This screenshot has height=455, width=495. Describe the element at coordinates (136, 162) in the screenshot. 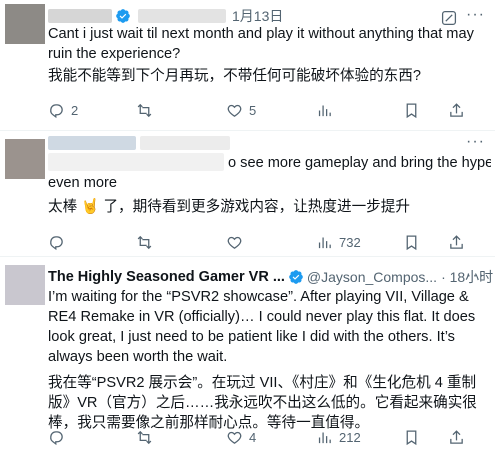

I see `redacted-text` at that location.